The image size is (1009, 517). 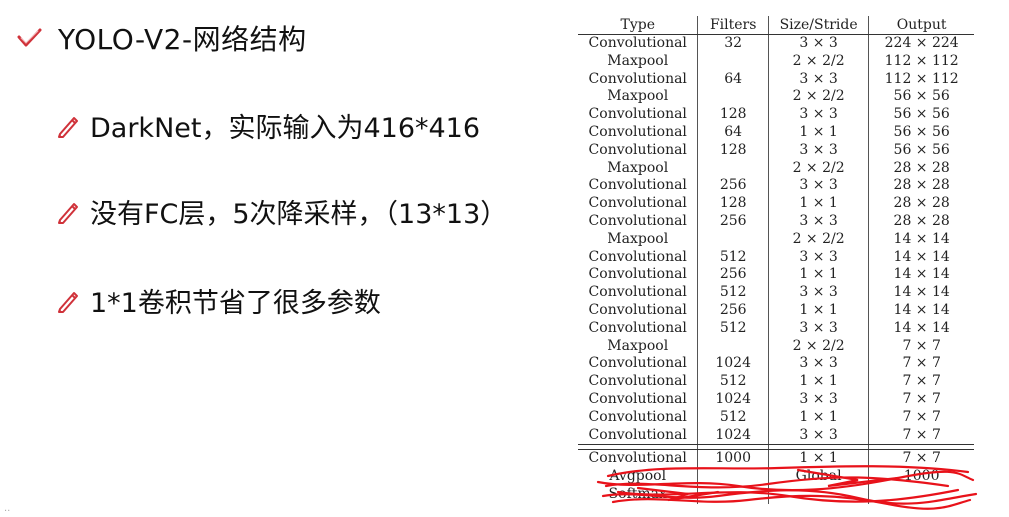 I want to click on bullet-2: 没有FC层，5次降采样，（13*13）, so click(x=280, y=211).